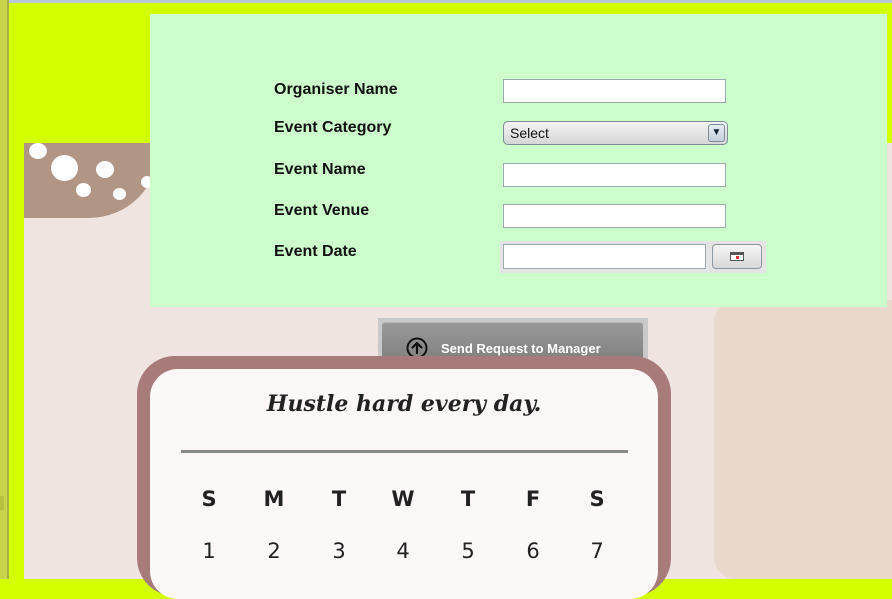 This screenshot has width=892, height=599. Describe the element at coordinates (274, 551) in the screenshot. I see `calendar-day: 2` at that location.